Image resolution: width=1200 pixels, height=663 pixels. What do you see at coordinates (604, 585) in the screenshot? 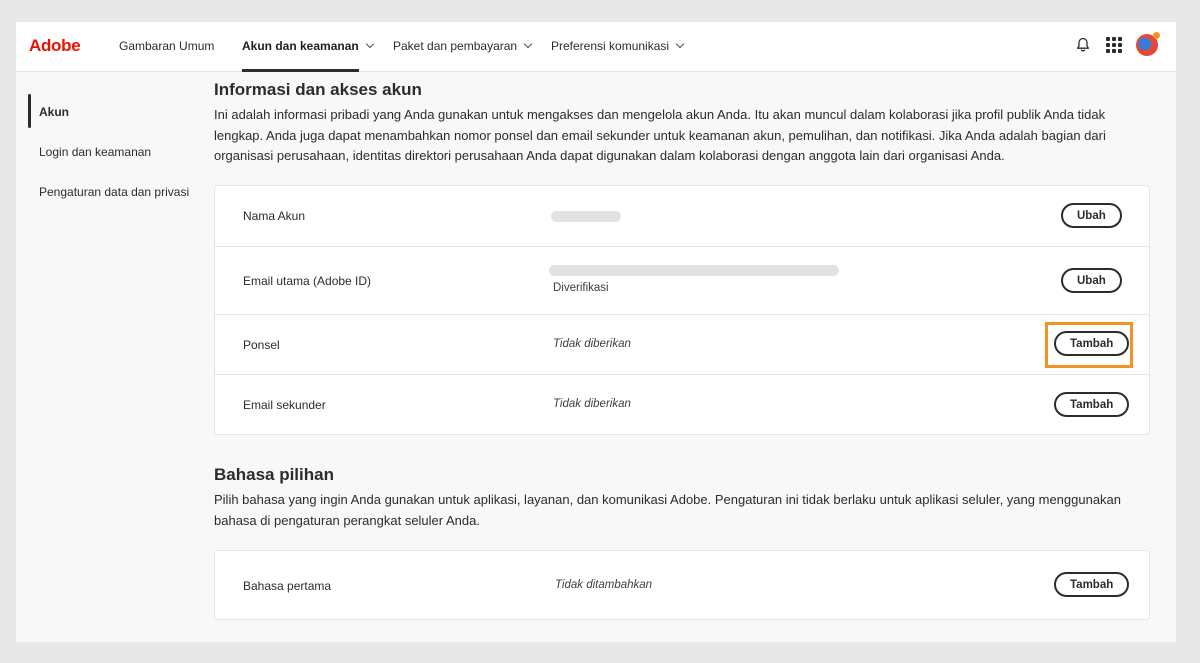
I see `first-language-value: Tidak ditambahkan` at bounding box center [604, 585].